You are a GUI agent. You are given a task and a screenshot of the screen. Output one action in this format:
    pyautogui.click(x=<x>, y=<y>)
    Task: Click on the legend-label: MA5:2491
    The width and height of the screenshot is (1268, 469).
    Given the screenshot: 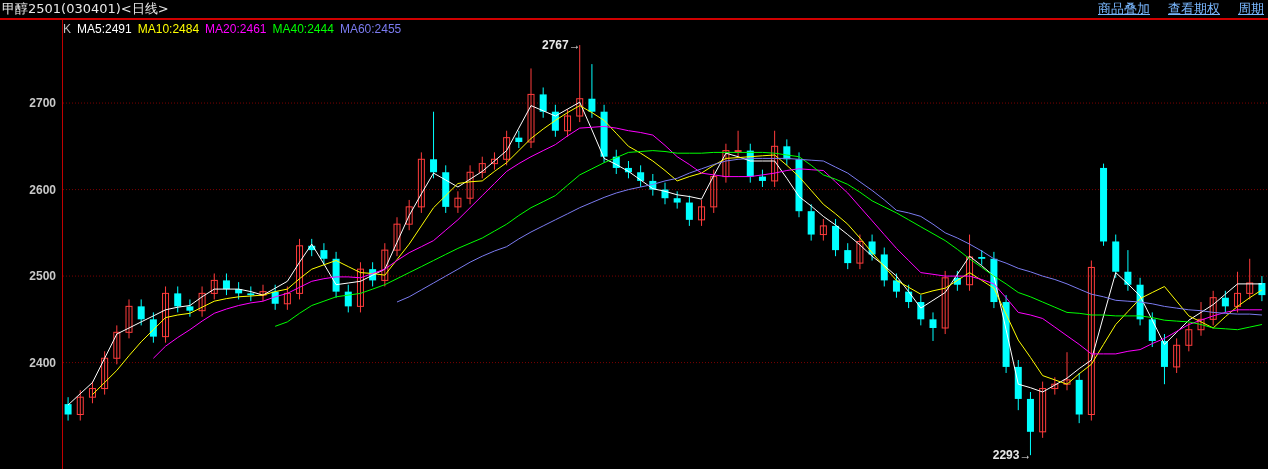 What is the action you would take?
    pyautogui.click(x=104, y=29)
    